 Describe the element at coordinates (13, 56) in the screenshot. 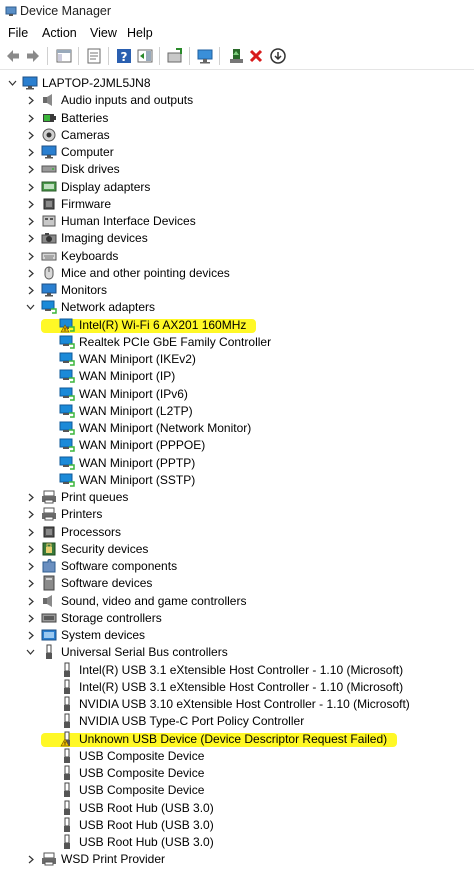

I see `back-icon` at that location.